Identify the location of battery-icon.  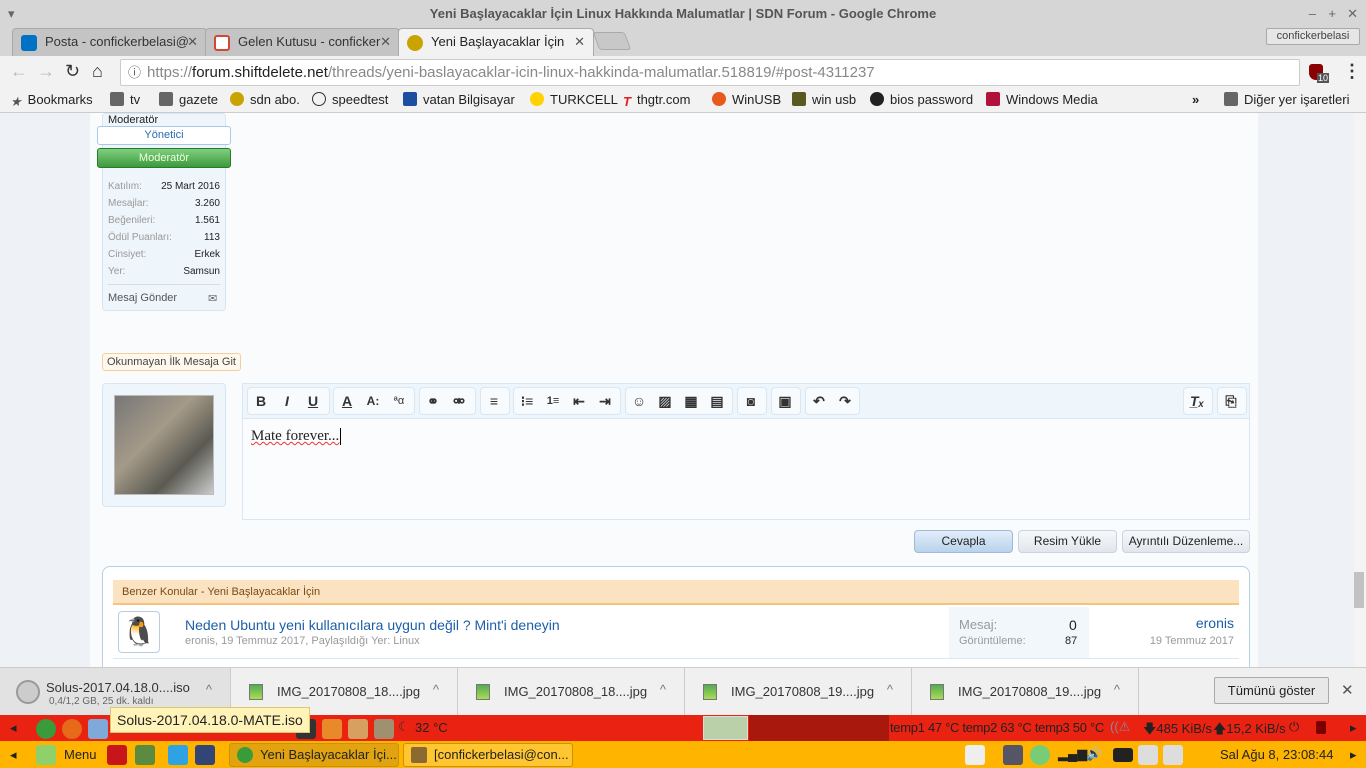
(1123, 755).